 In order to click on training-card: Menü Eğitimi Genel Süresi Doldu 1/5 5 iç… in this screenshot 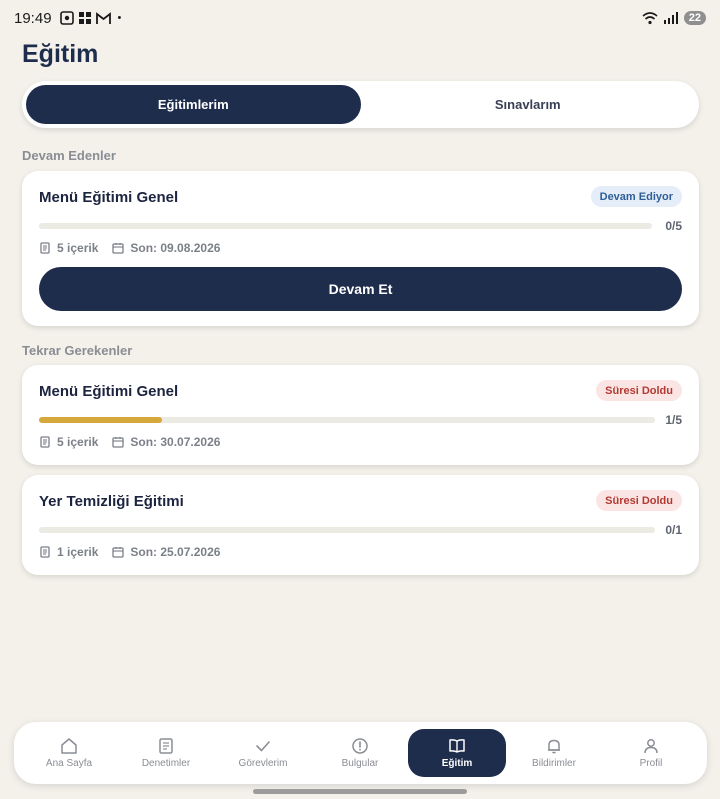, I will do `click(360, 415)`.